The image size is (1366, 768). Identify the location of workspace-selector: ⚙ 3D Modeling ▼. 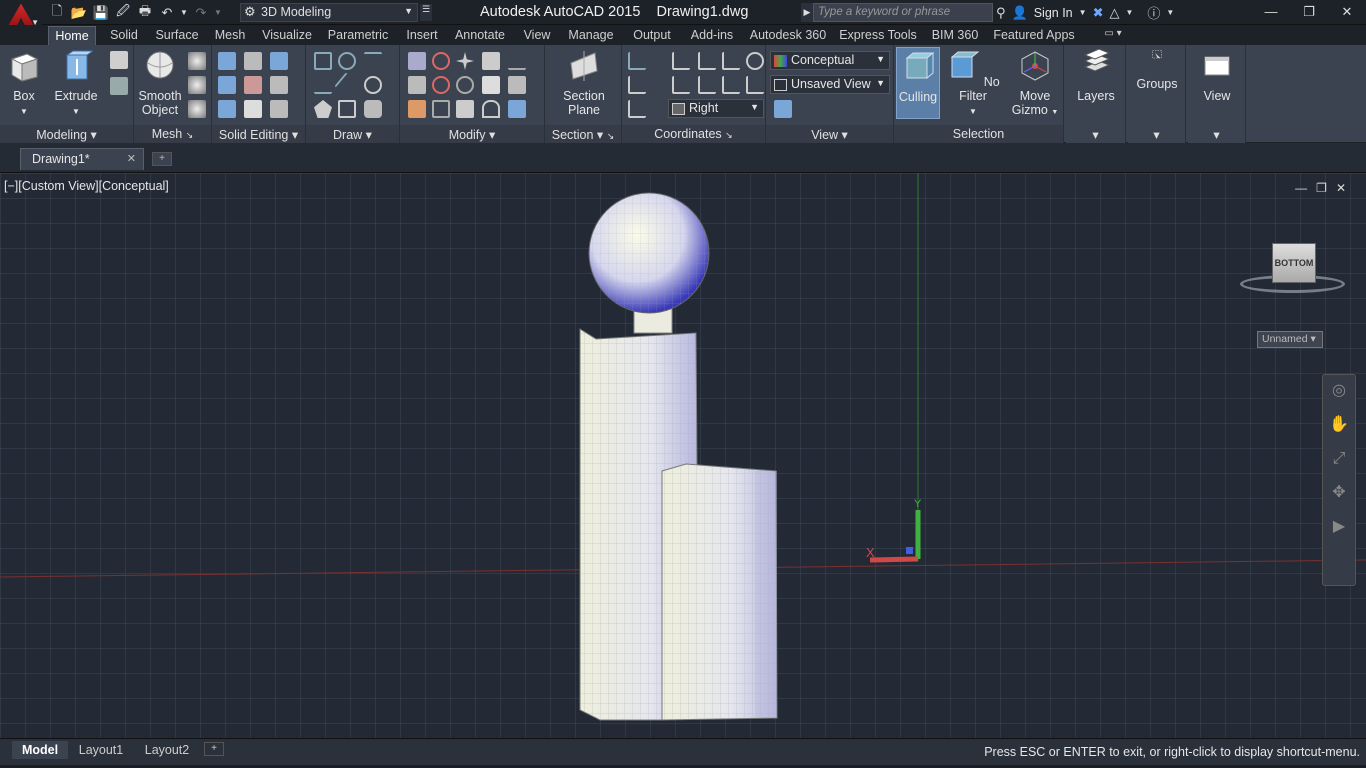
(329, 12).